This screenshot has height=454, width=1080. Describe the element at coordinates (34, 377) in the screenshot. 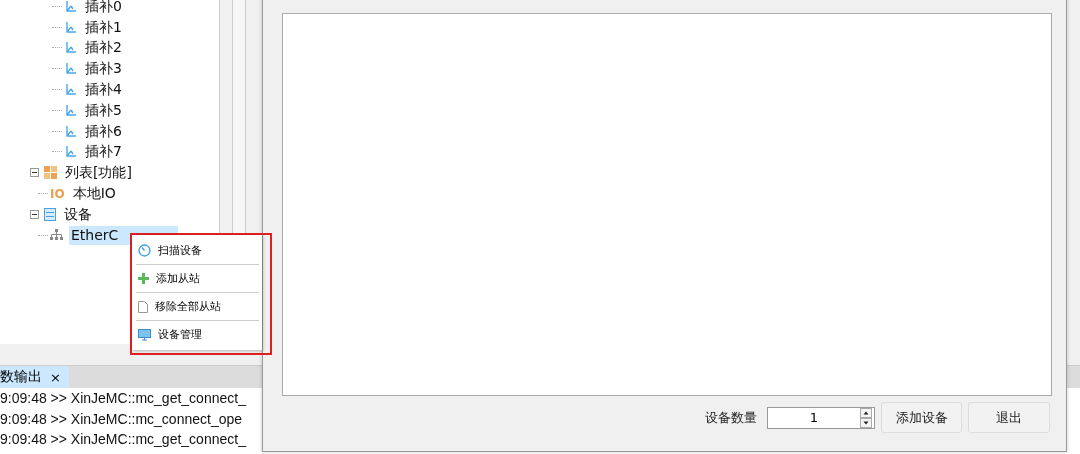

I see `output-tab: 数输出 ×` at that location.